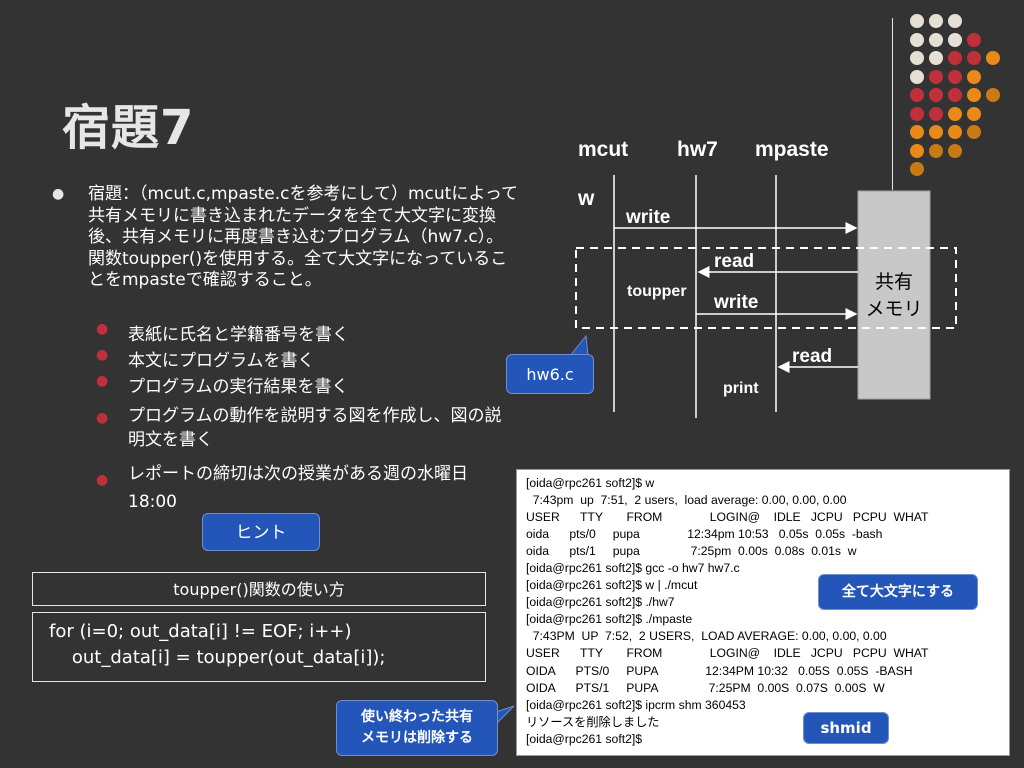 The width and height of the screenshot is (1024, 768). Describe the element at coordinates (657, 291) in the screenshot. I see `toupper-label: toupper` at that location.